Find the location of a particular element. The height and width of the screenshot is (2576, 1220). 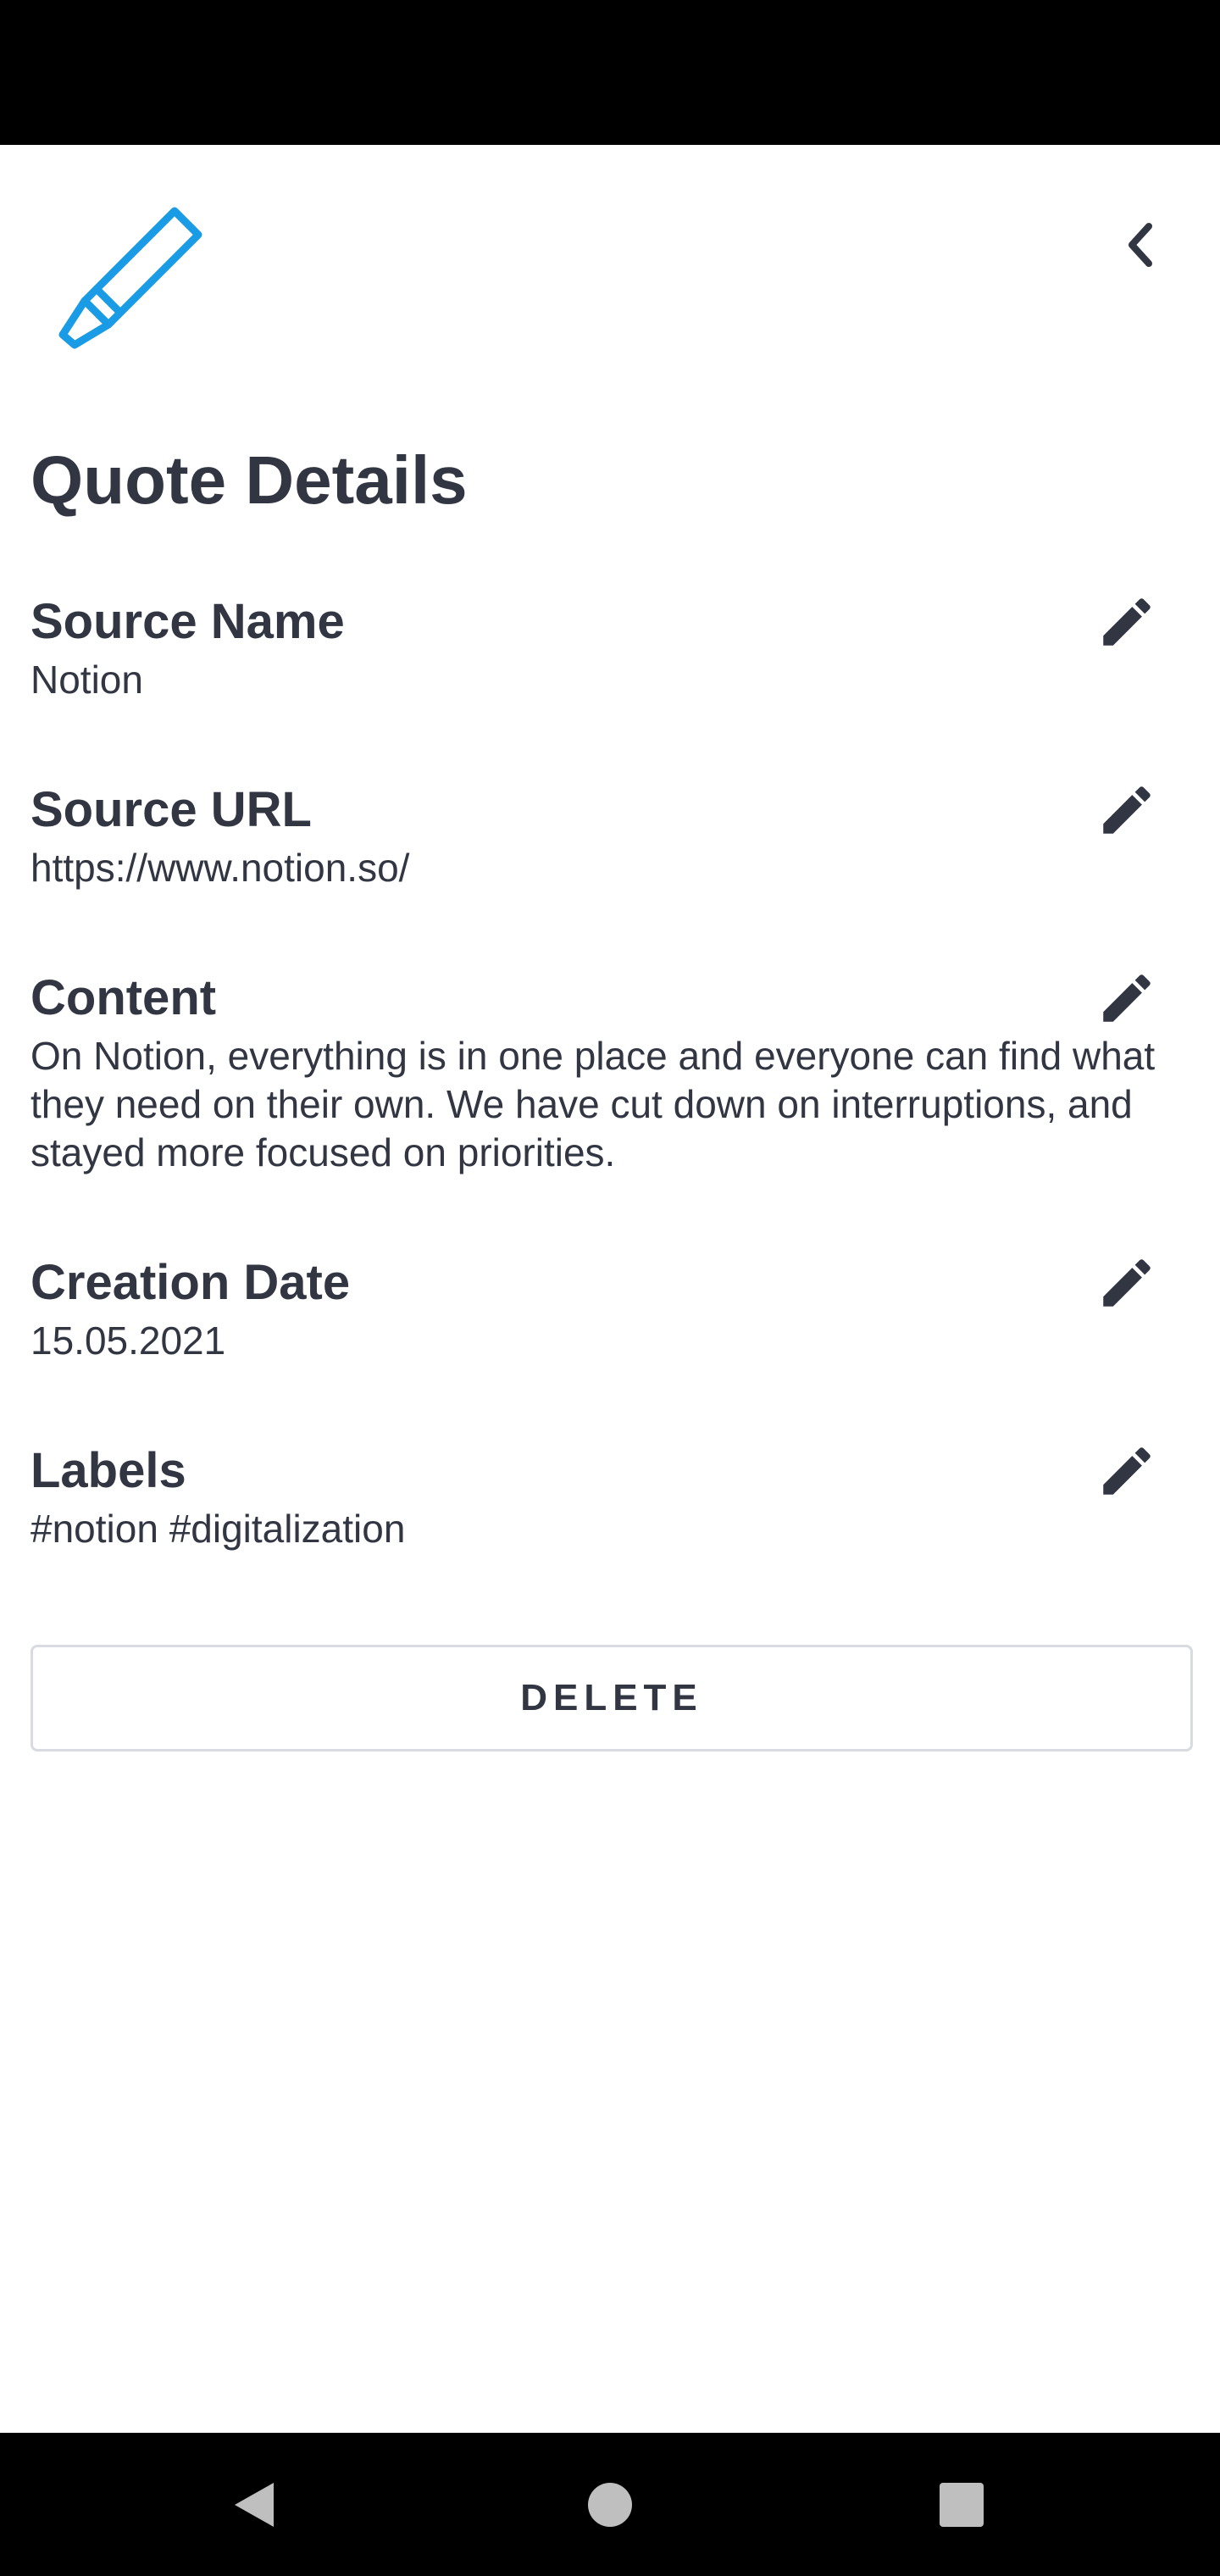

field-source-url: Source URL https://www.notion.so/ is located at coordinates (610, 835).